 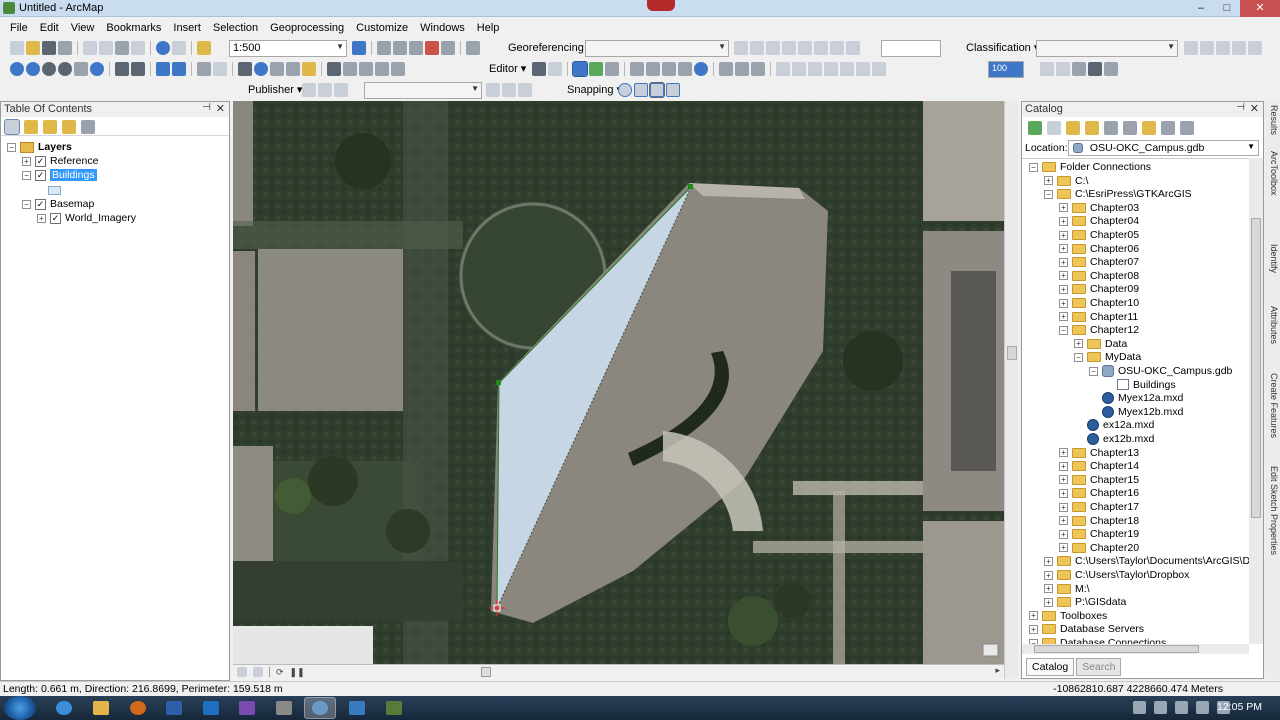 What do you see at coordinates (498, 382) in the screenshot?
I see `sketch-vertex` at bounding box center [498, 382].